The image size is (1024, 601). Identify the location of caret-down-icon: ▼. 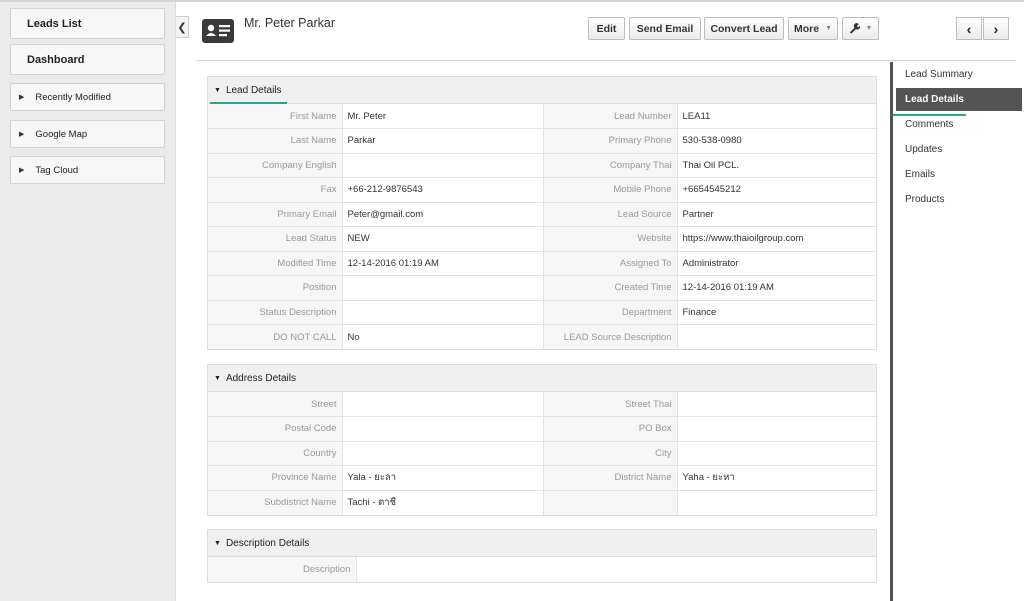
(869, 28).